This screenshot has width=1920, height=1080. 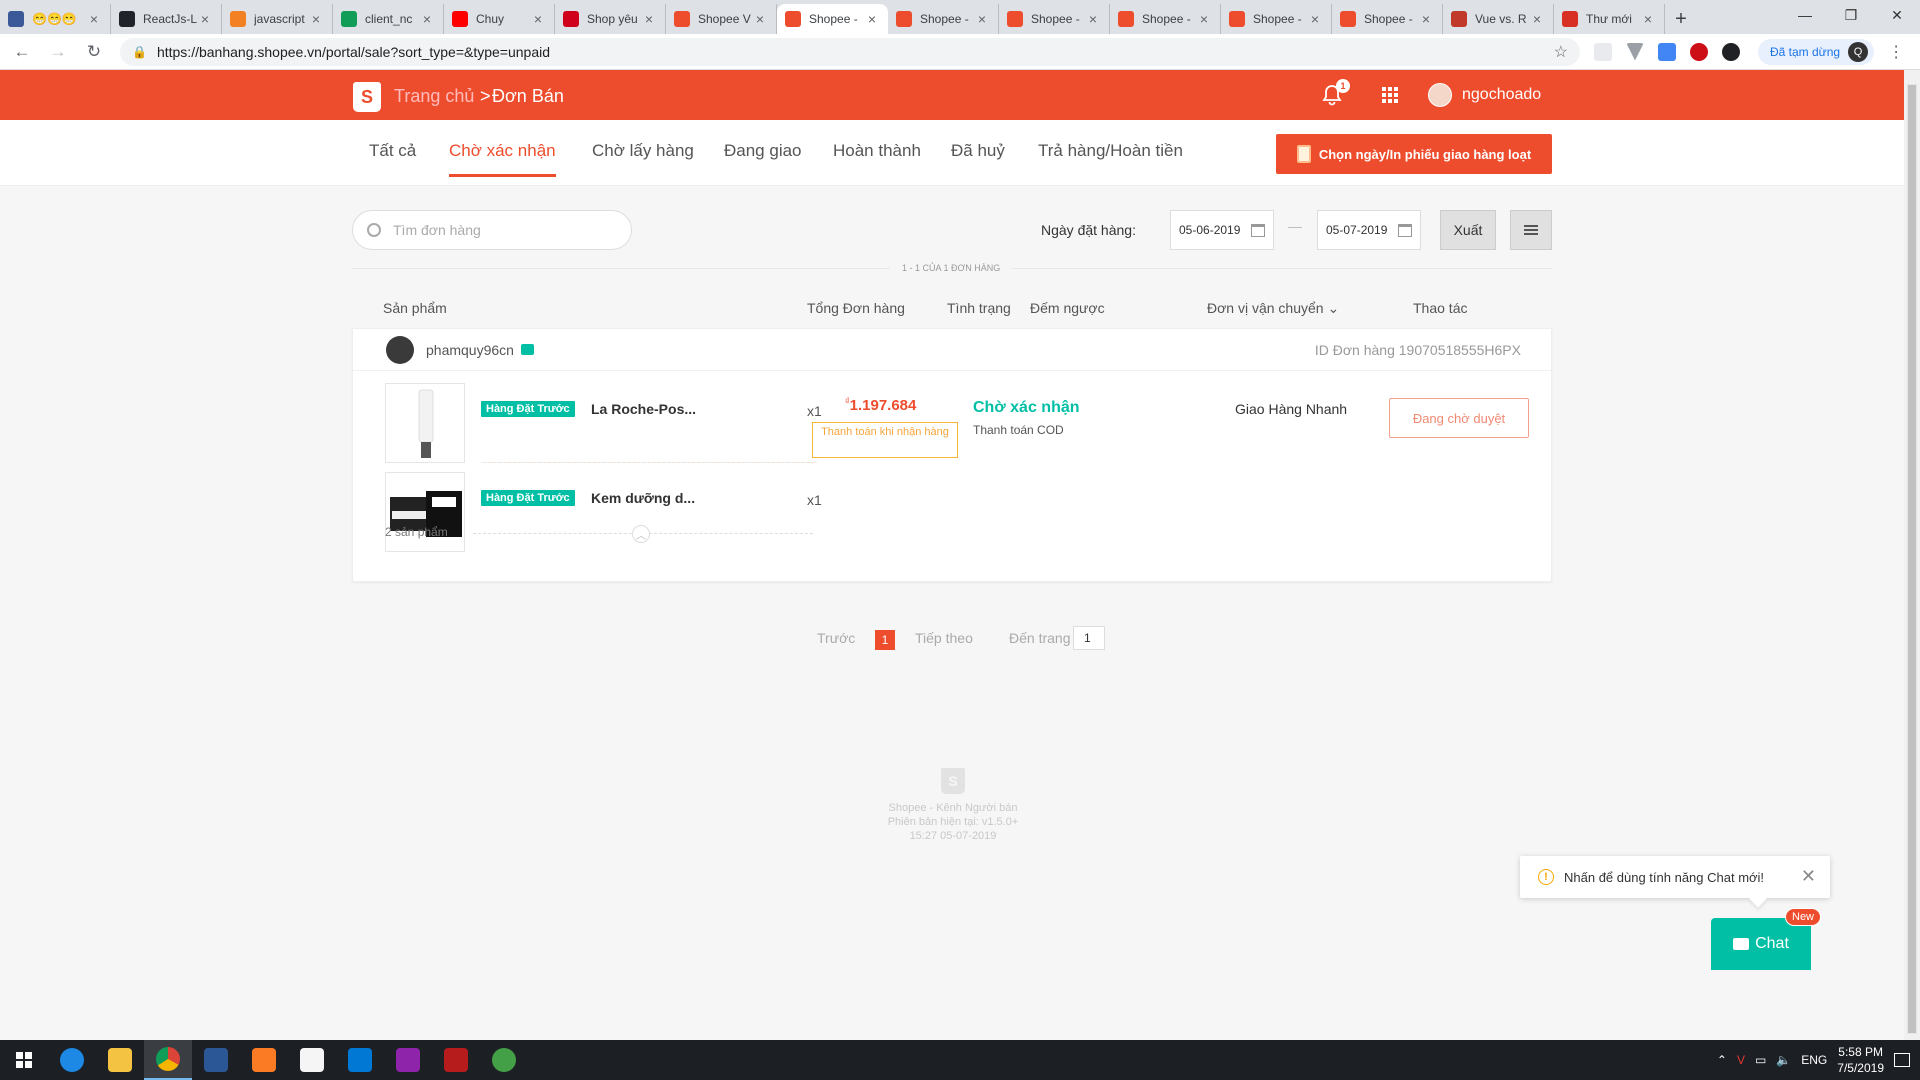 I want to click on chrome-app, so click(x=168, y=1060).